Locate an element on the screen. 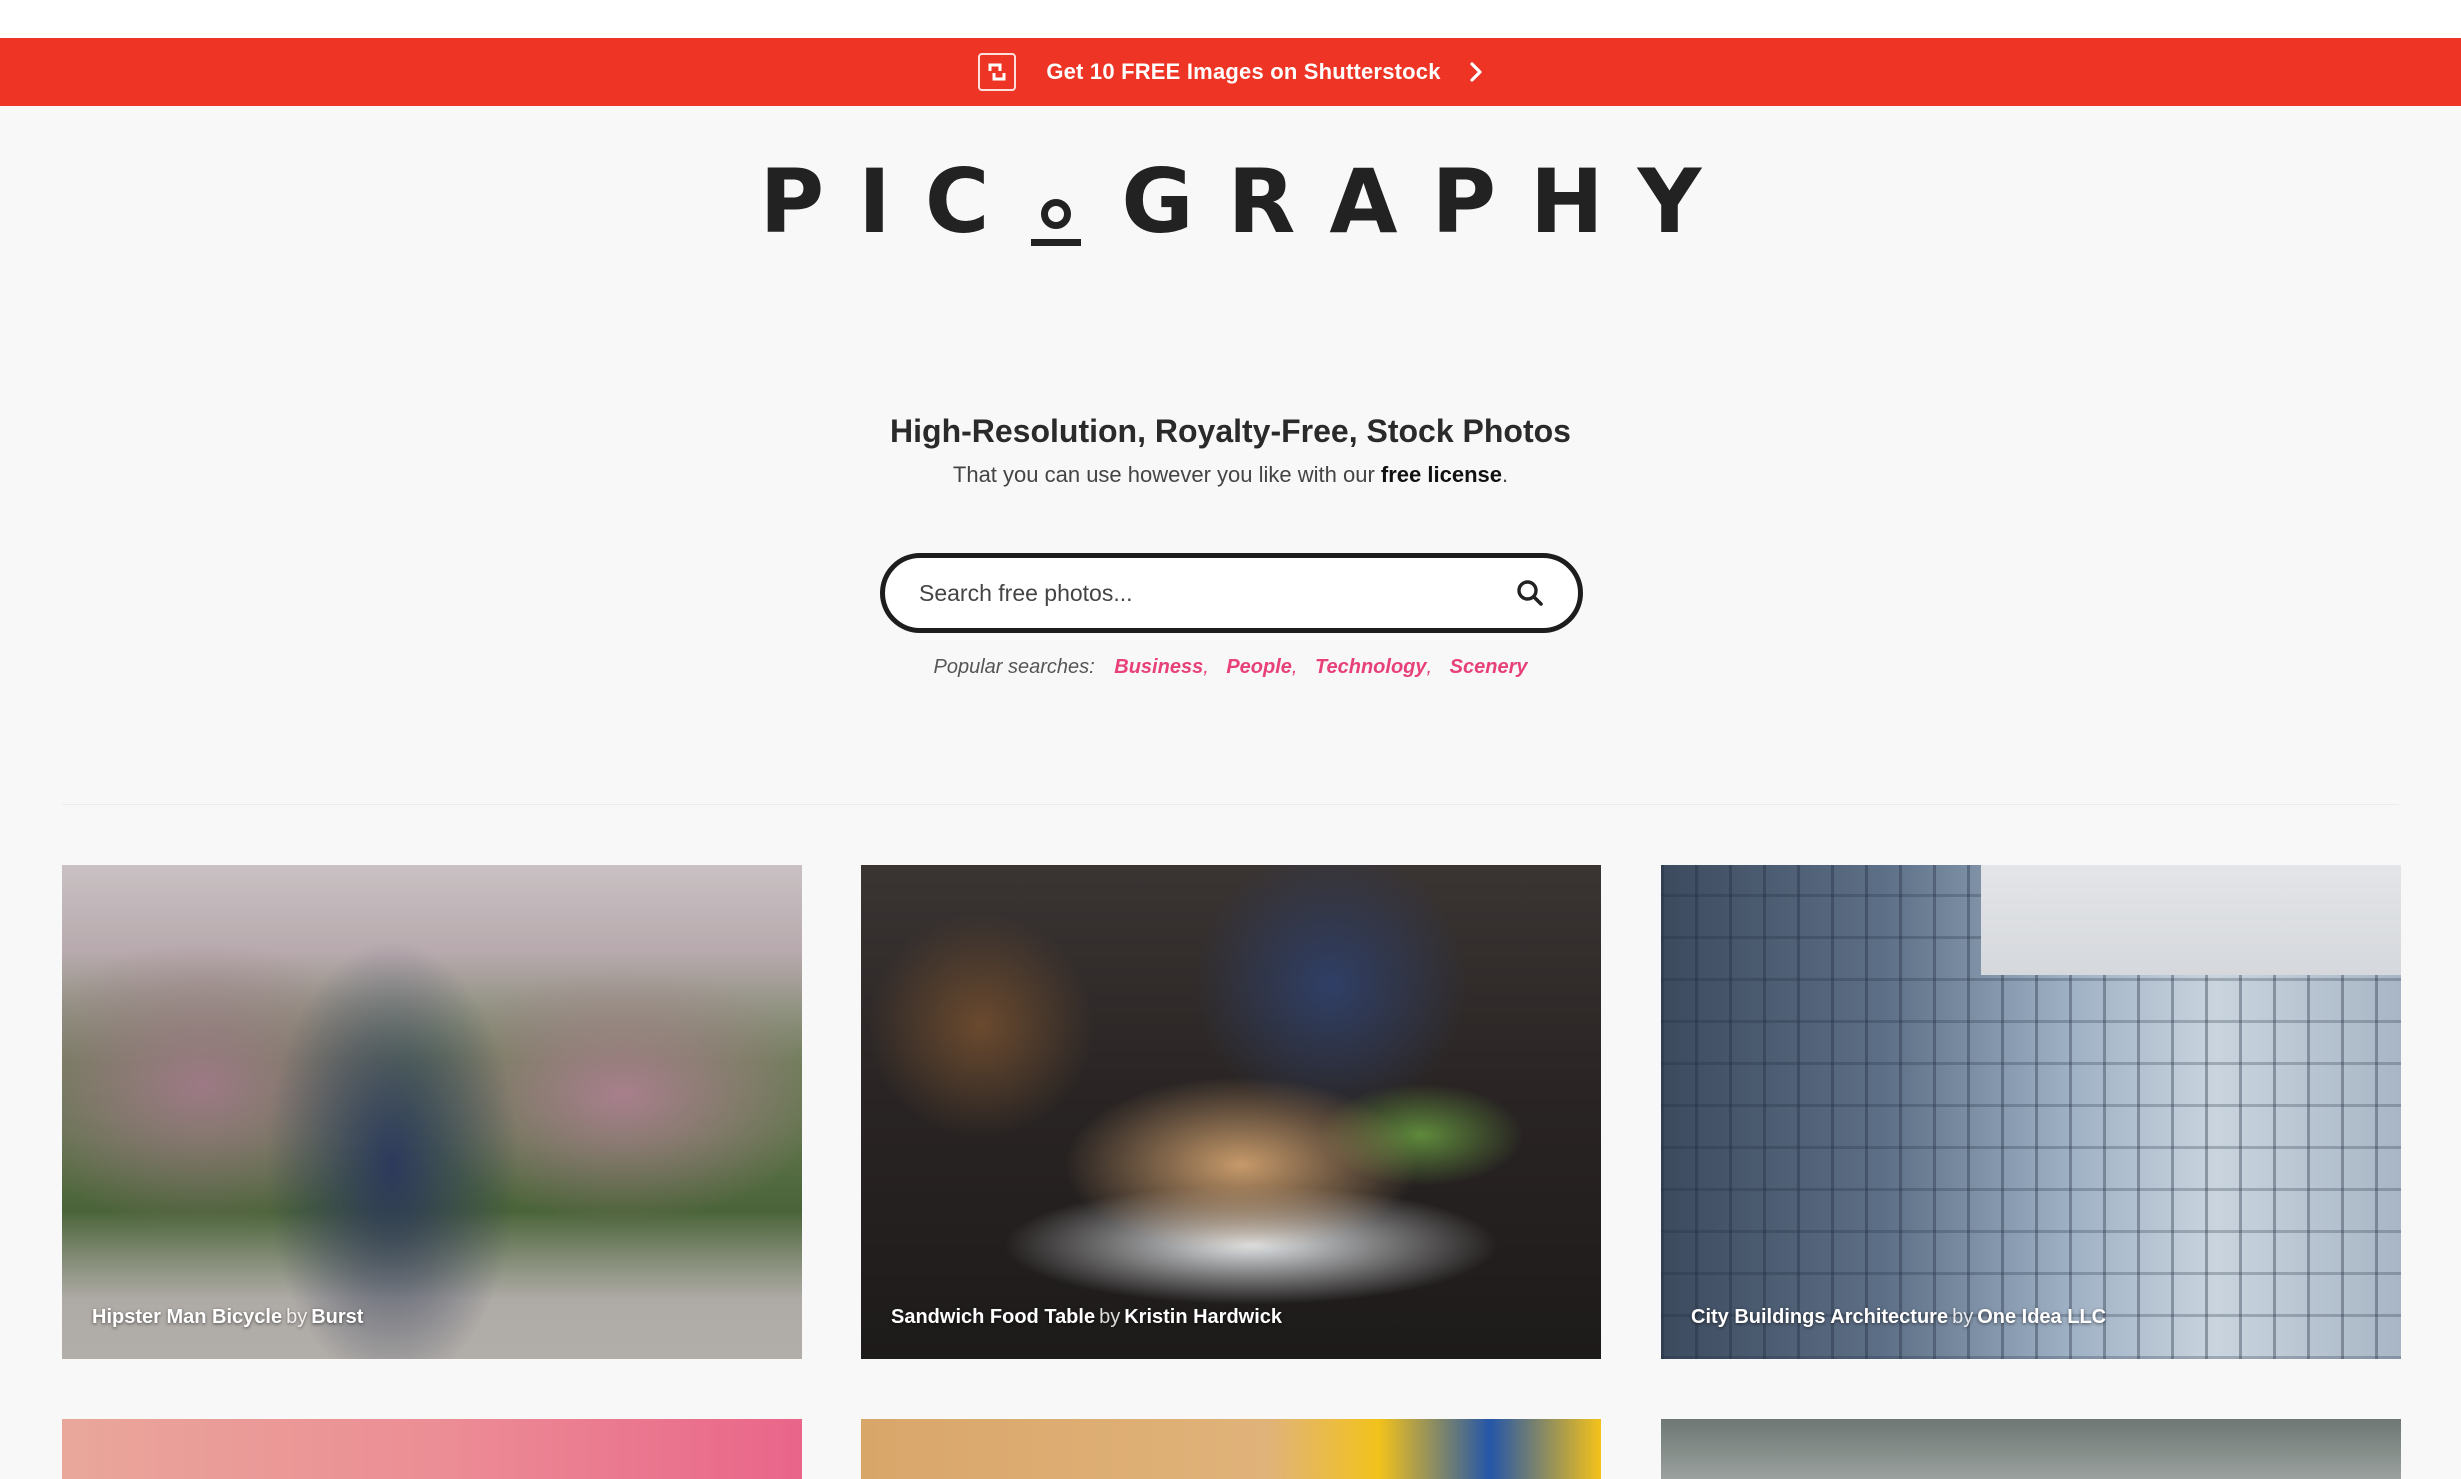 This screenshot has width=2461, height=1479. photo-caption: Sandwich Food Table by Kristin Hardwick is located at coordinates (1087, 1317).